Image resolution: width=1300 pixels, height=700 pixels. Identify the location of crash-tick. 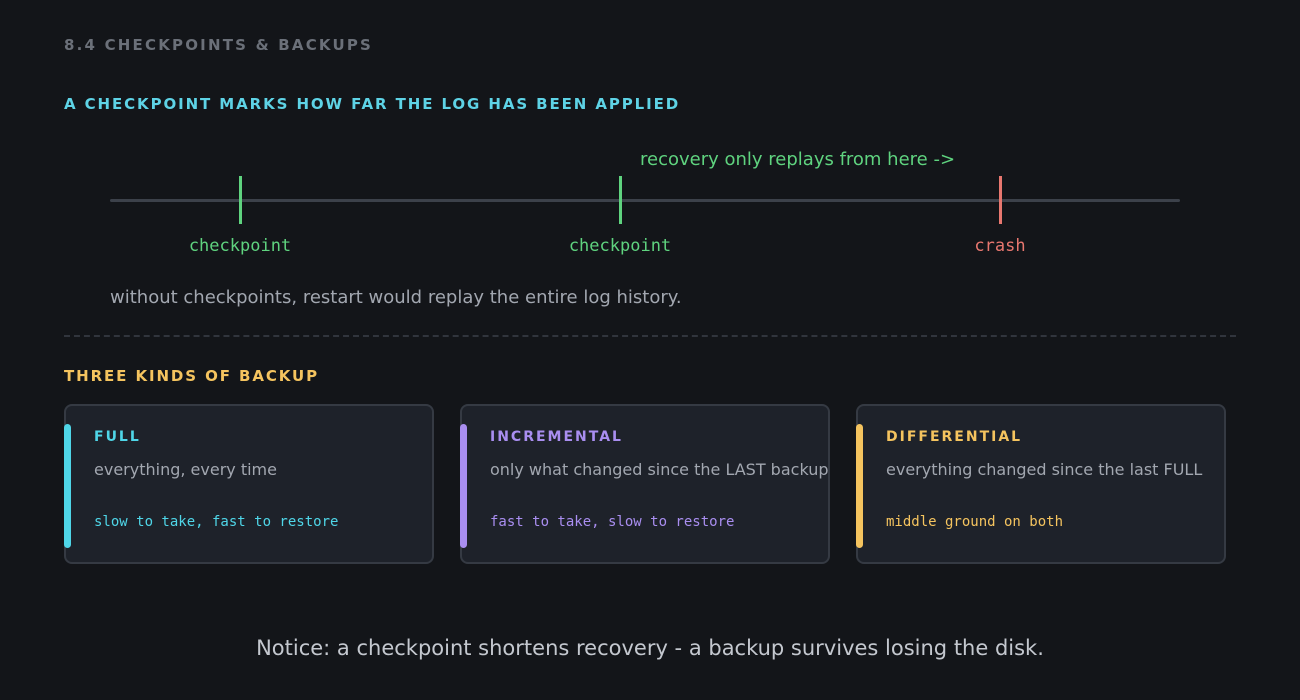
(1000, 200).